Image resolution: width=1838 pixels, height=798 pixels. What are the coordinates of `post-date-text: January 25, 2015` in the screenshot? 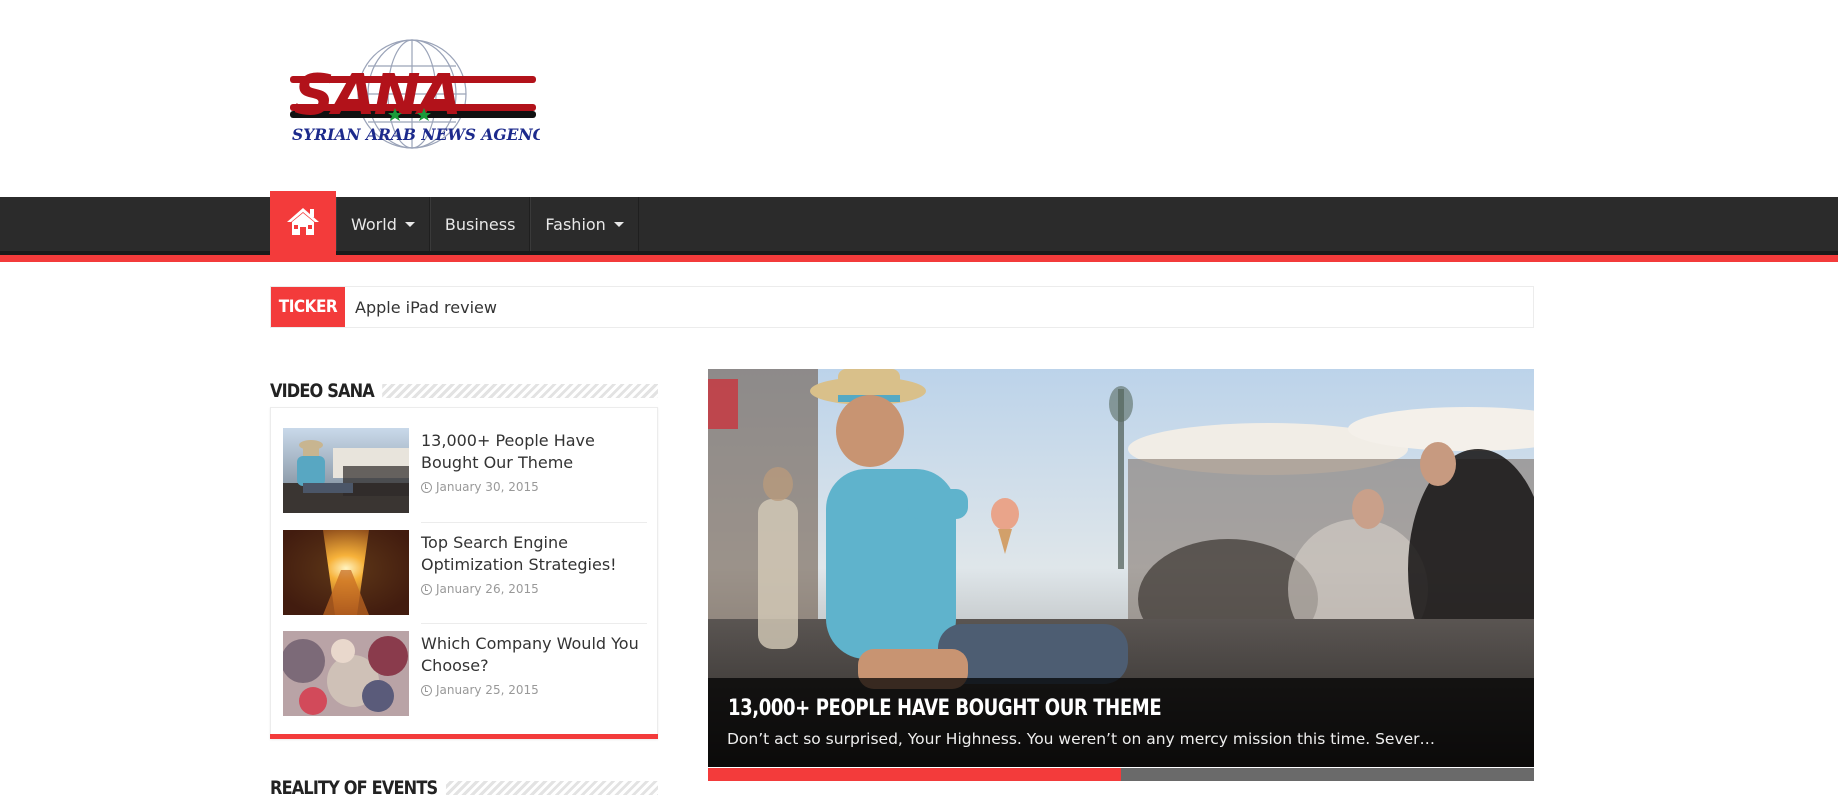 It's located at (487, 690).